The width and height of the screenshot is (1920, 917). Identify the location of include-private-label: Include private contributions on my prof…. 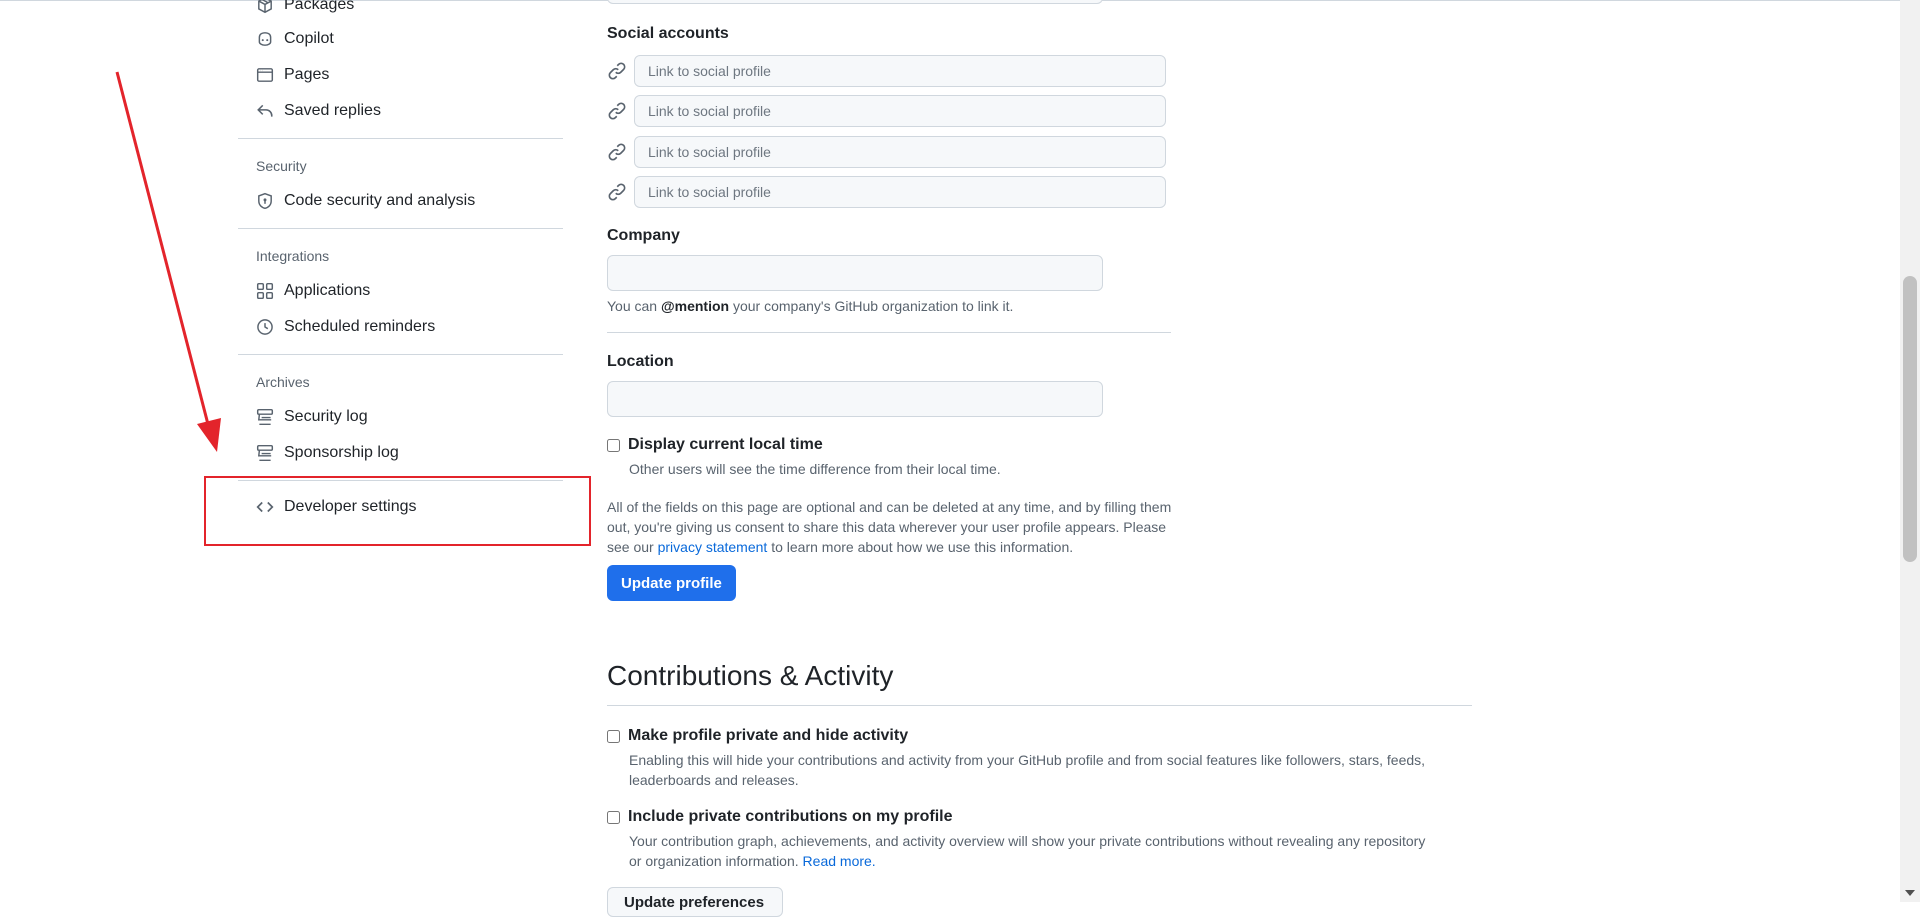
(790, 816).